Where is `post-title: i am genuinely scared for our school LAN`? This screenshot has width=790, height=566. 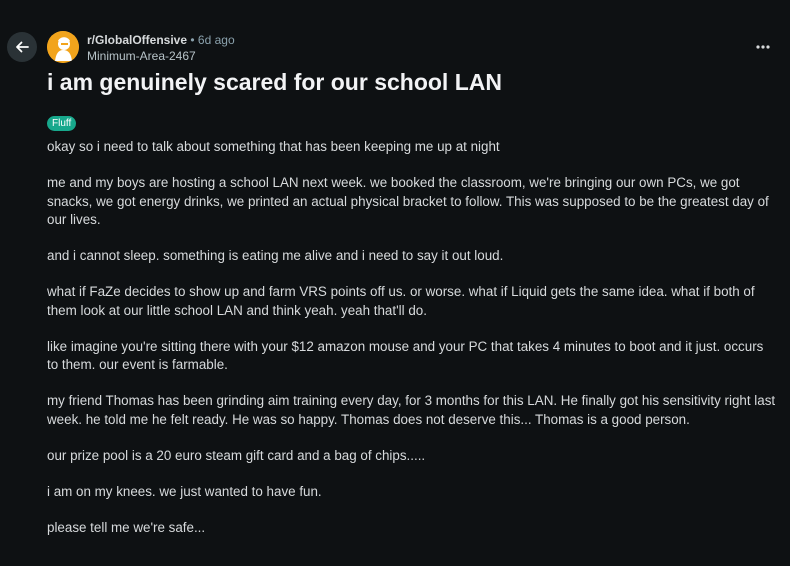 post-title: i am genuinely scared for our school LAN is located at coordinates (274, 82).